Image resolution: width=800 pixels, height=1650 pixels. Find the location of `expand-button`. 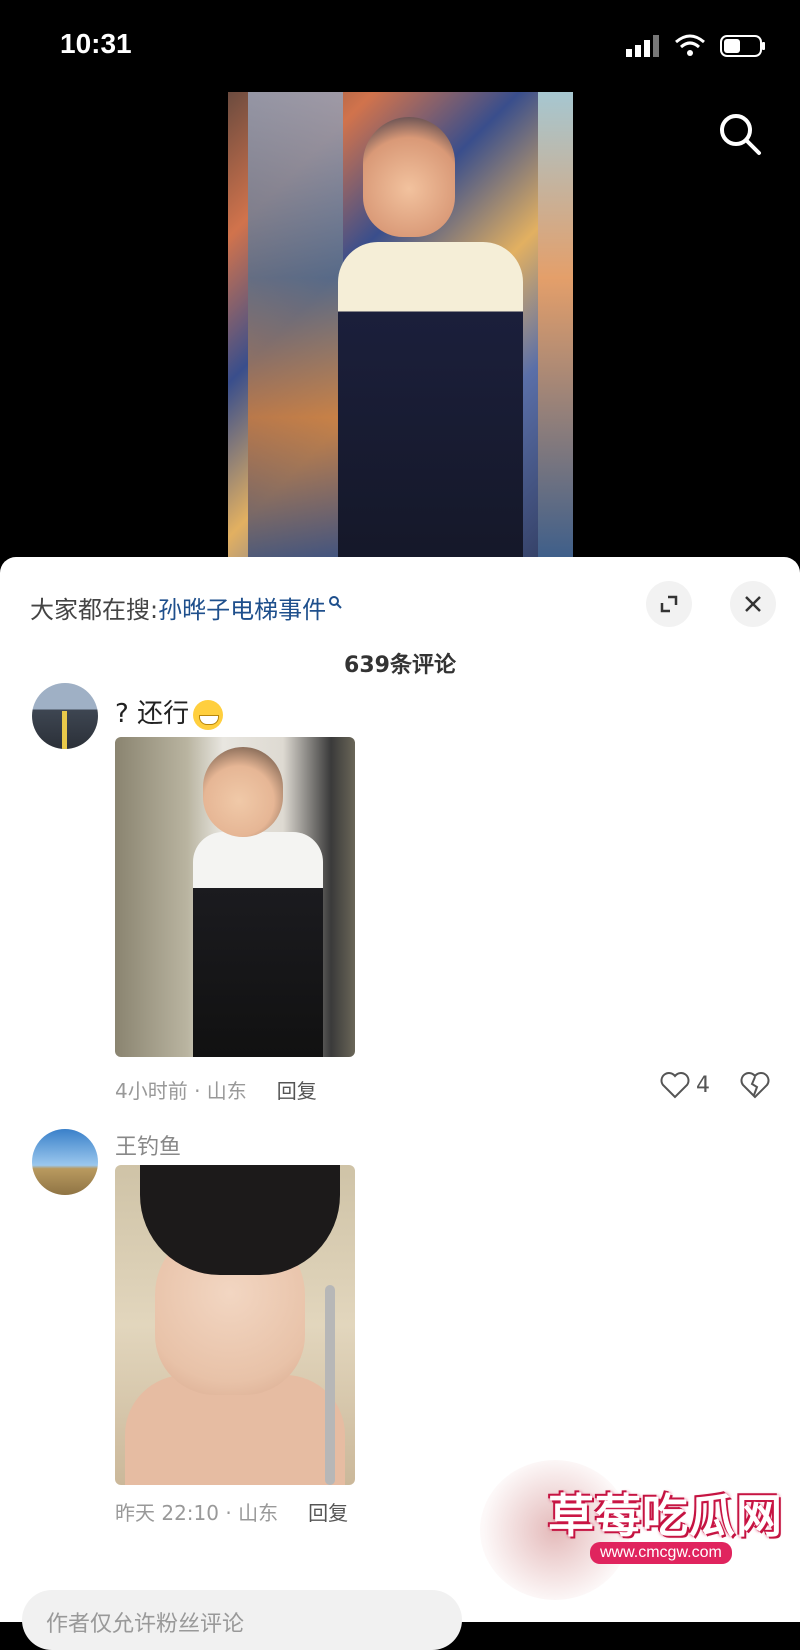

expand-button is located at coordinates (669, 604).